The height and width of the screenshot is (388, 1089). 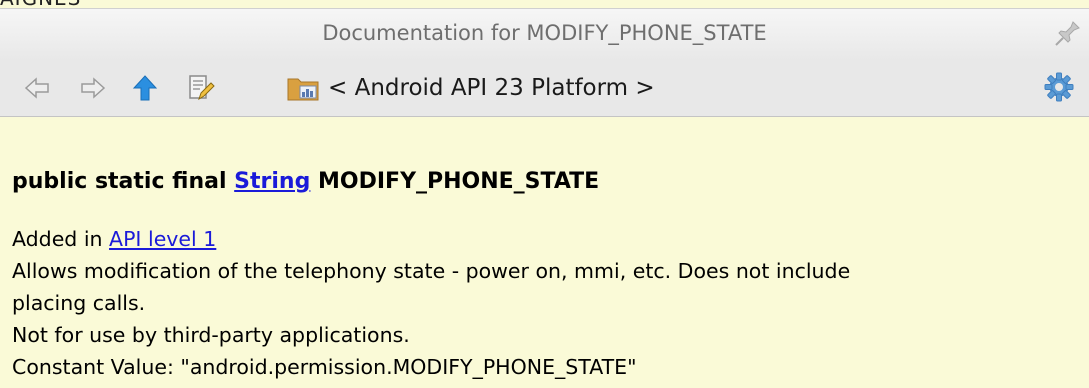 I want to click on usage-note: Not for use by third-party applications., so click(x=211, y=335).